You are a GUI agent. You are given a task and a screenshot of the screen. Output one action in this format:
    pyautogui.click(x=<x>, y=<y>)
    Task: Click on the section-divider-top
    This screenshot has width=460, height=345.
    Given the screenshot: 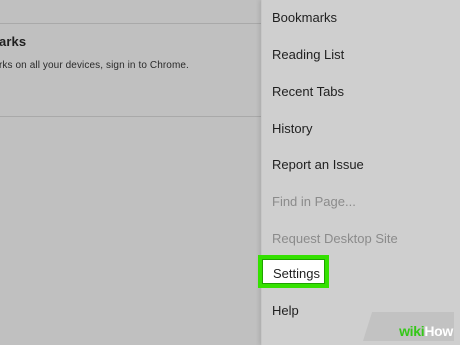 What is the action you would take?
    pyautogui.click(x=131, y=23)
    